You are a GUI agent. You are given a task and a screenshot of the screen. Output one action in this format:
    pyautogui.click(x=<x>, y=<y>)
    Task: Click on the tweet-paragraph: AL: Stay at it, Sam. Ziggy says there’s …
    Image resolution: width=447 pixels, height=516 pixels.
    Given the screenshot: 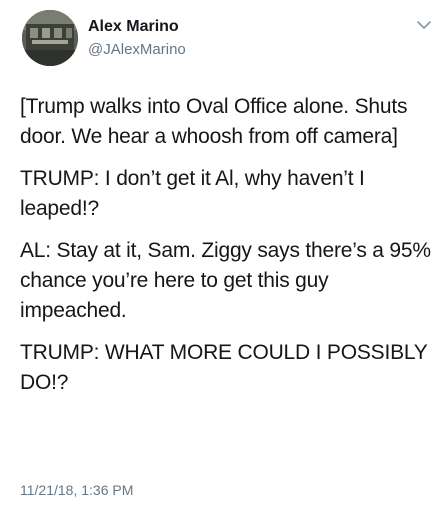 What is the action you would take?
    pyautogui.click(x=225, y=280)
    